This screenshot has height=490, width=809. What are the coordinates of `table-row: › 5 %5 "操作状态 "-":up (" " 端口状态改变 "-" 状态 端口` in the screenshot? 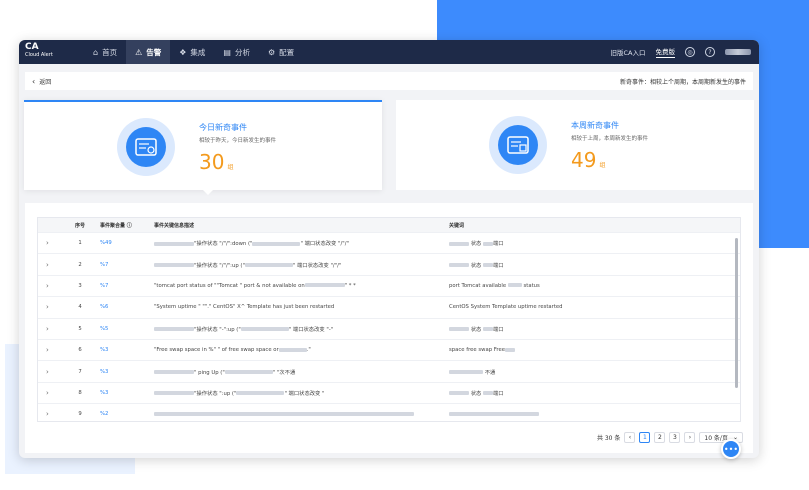 It's located at (389, 328).